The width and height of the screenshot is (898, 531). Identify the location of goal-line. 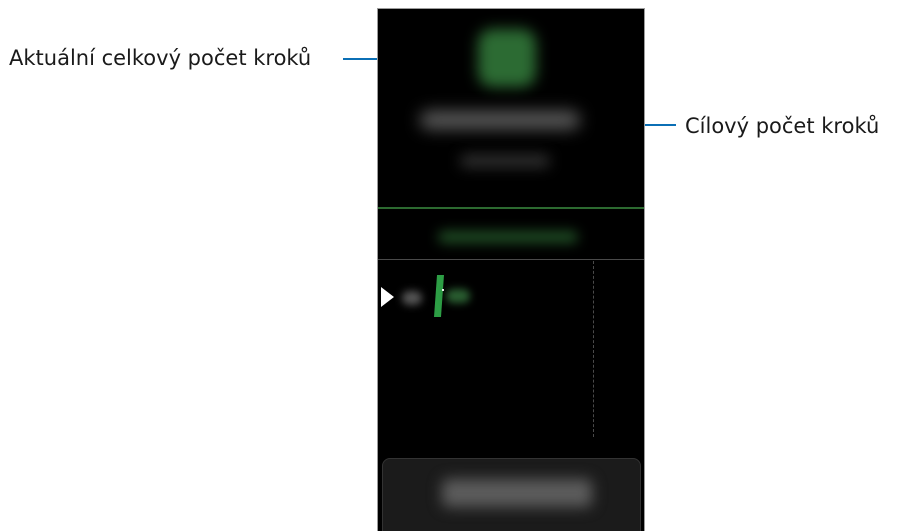
(511, 208).